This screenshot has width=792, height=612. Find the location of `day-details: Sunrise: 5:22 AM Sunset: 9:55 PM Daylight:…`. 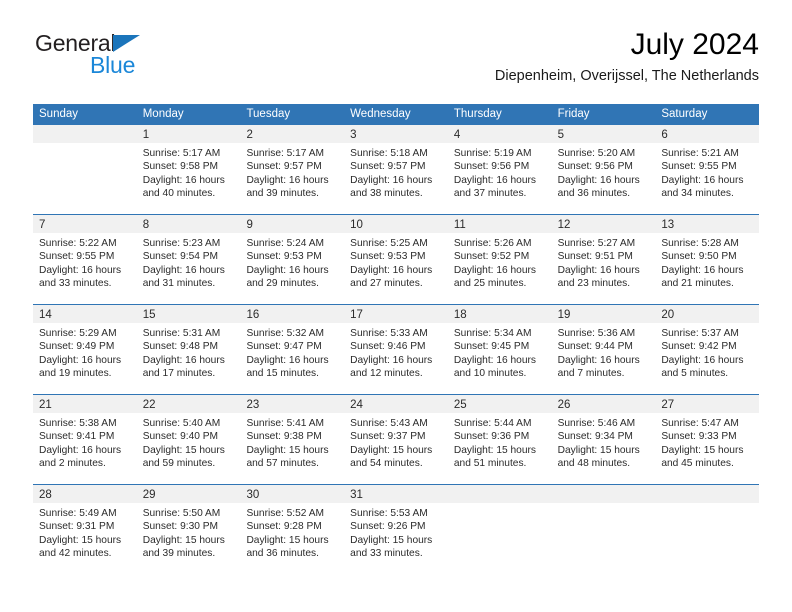

day-details: Sunrise: 5:22 AM Sunset: 9:55 PM Daylight:… is located at coordinates (85, 262).